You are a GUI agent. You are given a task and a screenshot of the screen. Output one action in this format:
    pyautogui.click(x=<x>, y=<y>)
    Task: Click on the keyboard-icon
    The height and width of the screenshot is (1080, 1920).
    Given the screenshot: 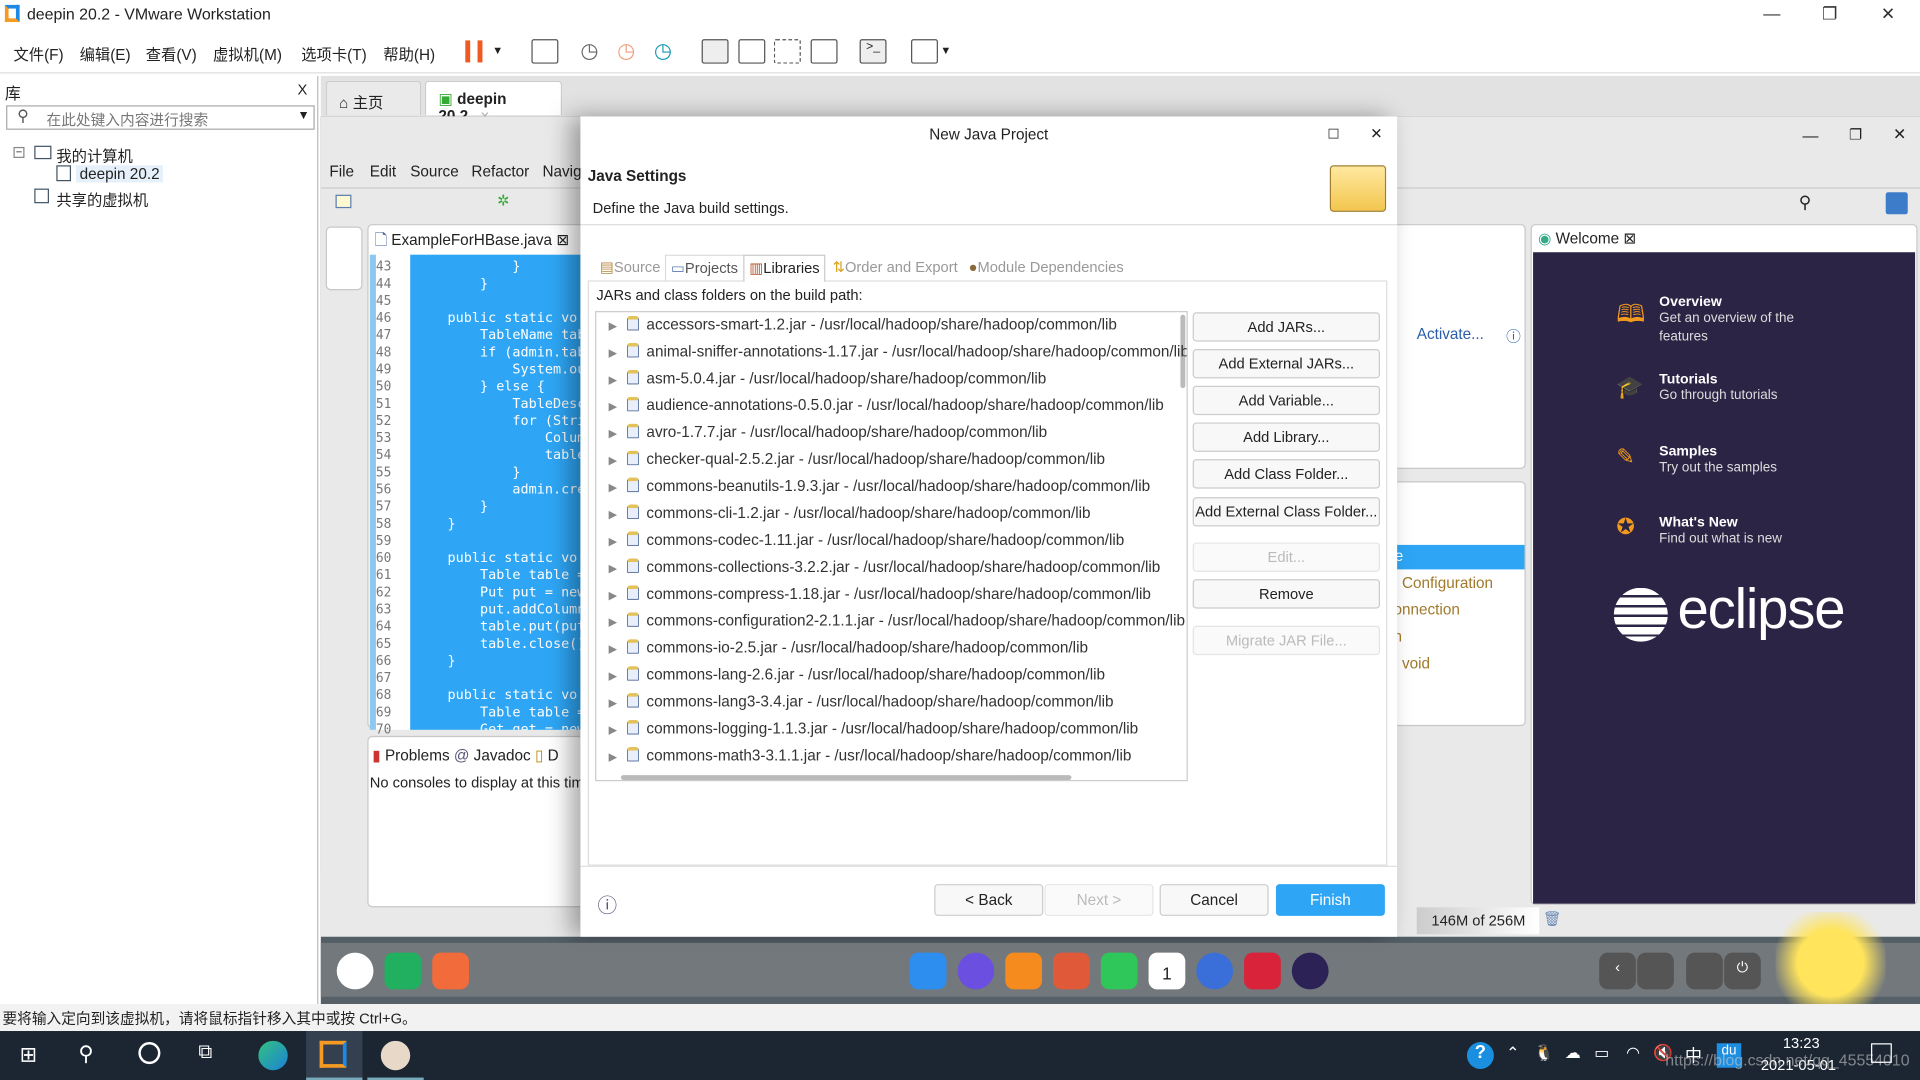 What is the action you would take?
    pyautogui.click(x=1655, y=971)
    